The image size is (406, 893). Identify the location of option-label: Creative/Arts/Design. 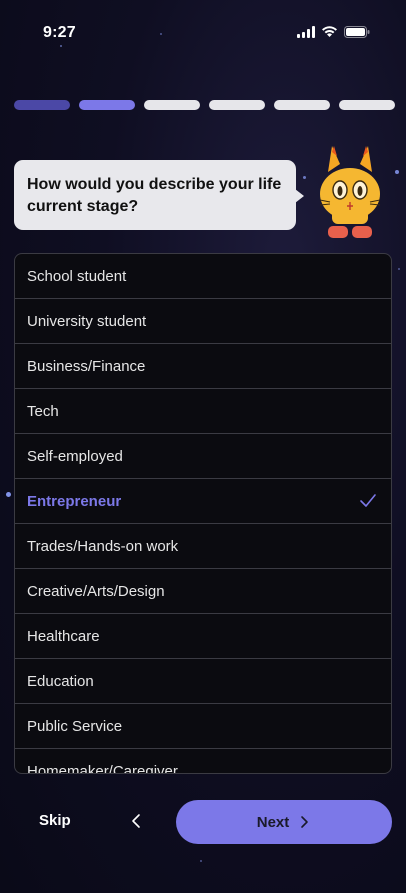
(96, 591).